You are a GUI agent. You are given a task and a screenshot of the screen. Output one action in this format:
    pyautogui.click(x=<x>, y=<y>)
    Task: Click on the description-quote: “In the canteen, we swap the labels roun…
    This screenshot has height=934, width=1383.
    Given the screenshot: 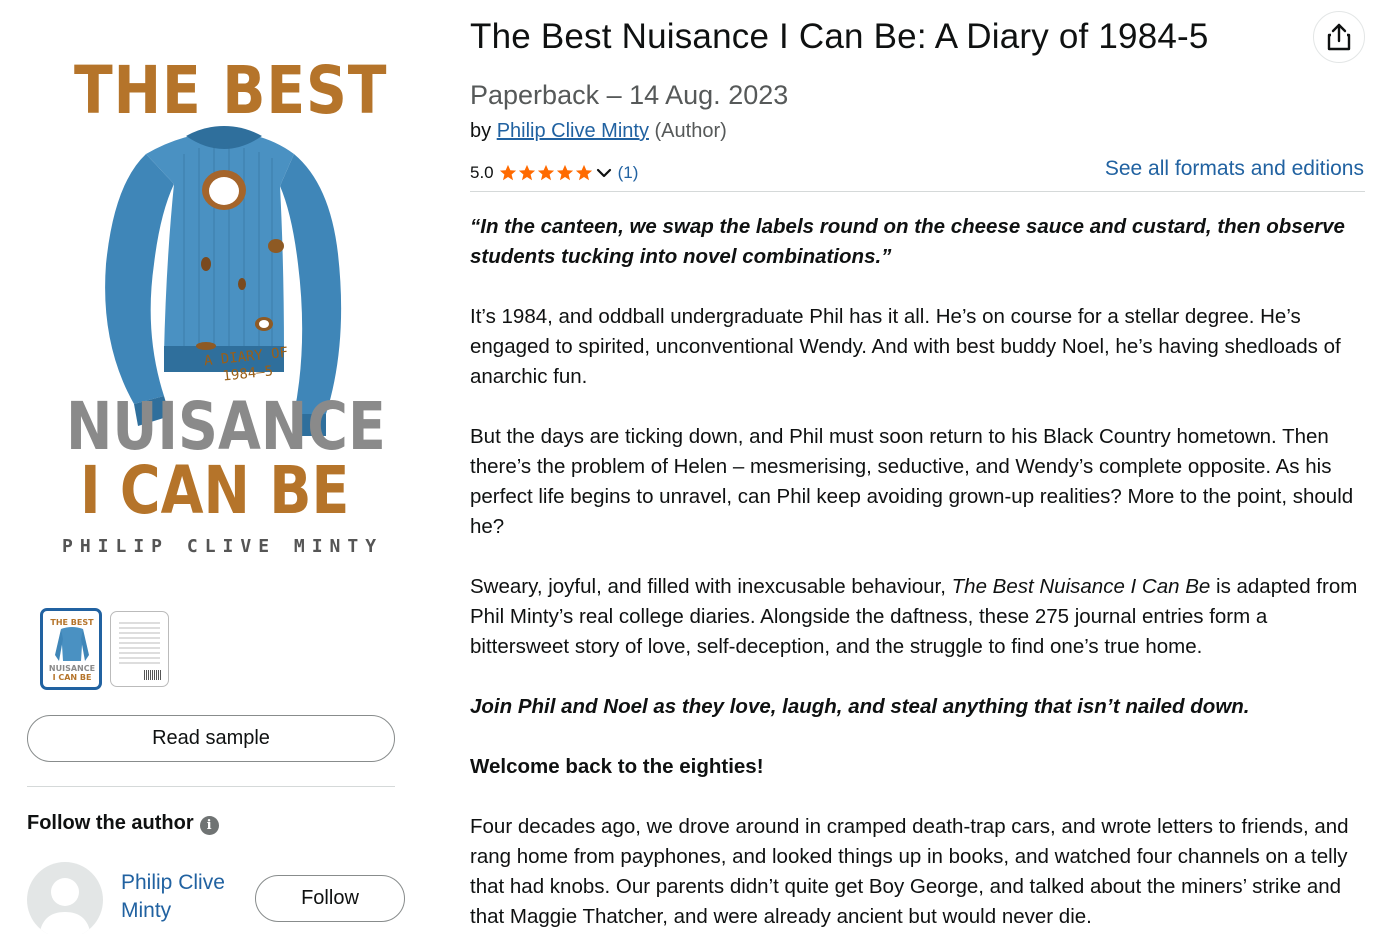 What is the action you would take?
    pyautogui.click(x=907, y=241)
    